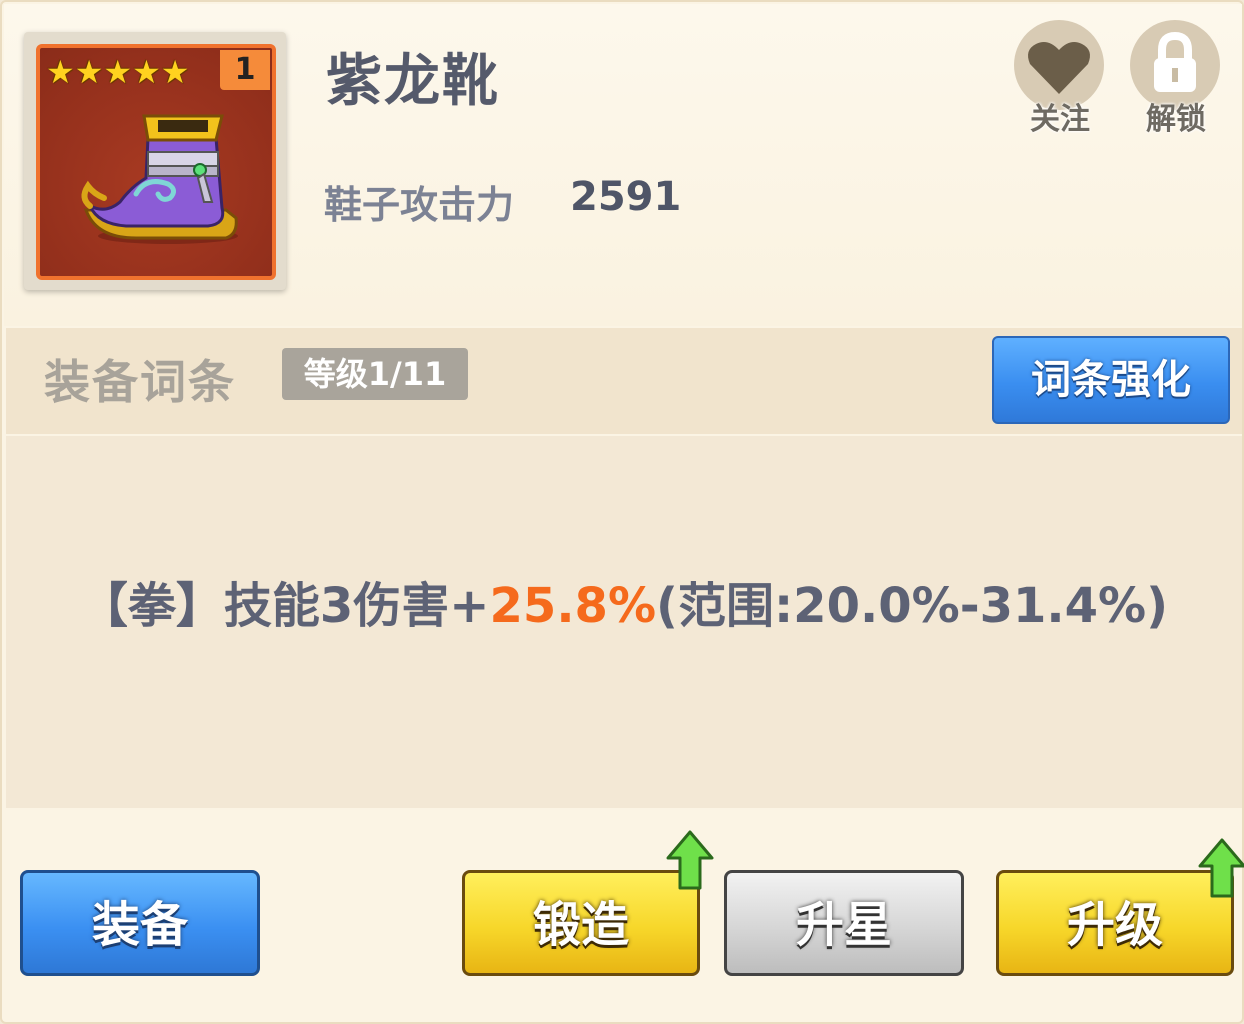  Describe the element at coordinates (118, 72) in the screenshot. I see `star-rating: ★★★★★` at that location.